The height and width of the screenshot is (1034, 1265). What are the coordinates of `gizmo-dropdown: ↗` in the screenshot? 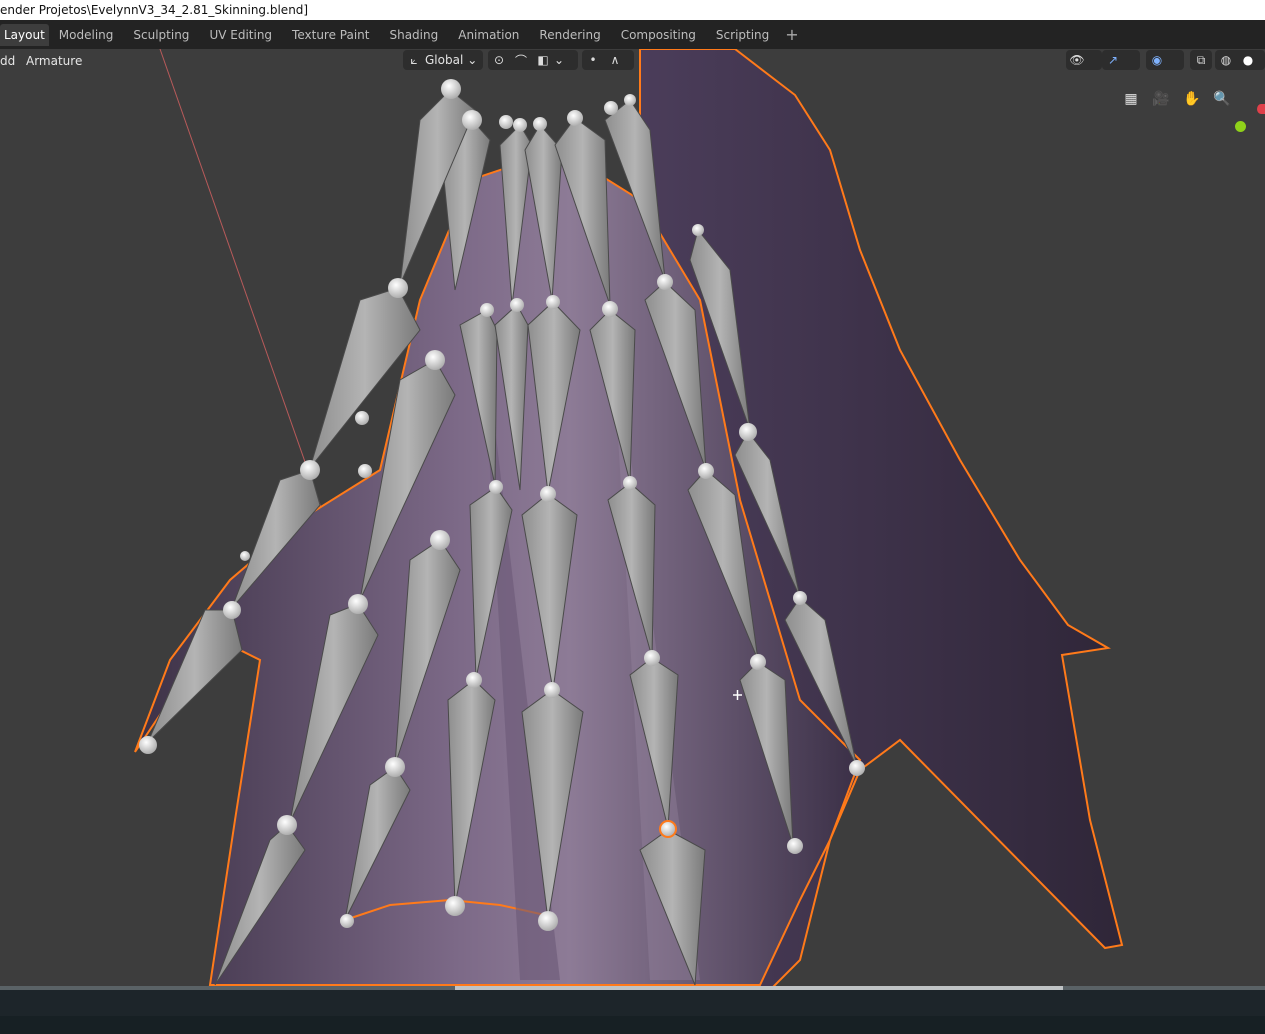 It's located at (1121, 60).